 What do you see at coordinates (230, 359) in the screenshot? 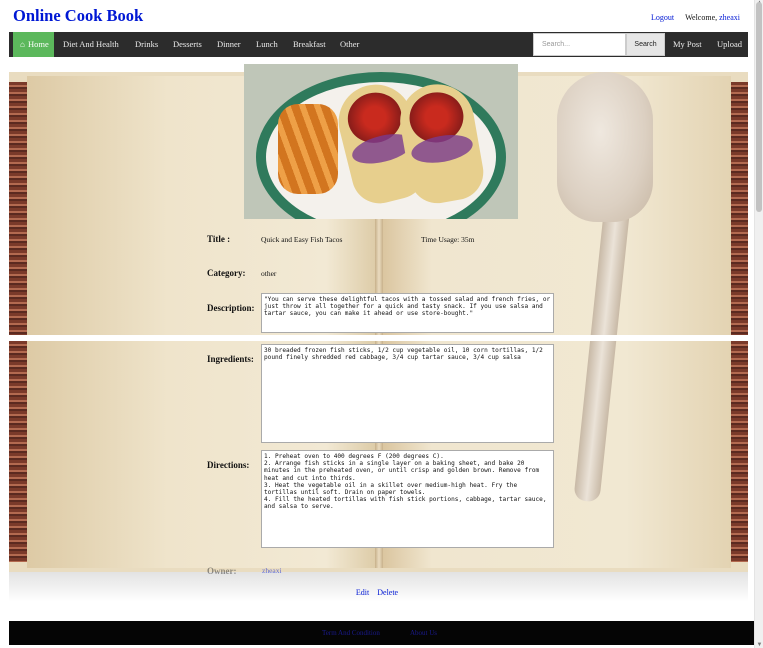
I see `ingredients-label: Ingredients:` at bounding box center [230, 359].